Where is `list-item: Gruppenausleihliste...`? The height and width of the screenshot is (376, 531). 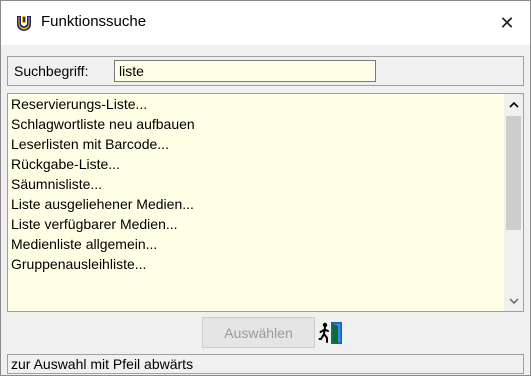 list-item: Gruppenausleihliste... is located at coordinates (256, 264).